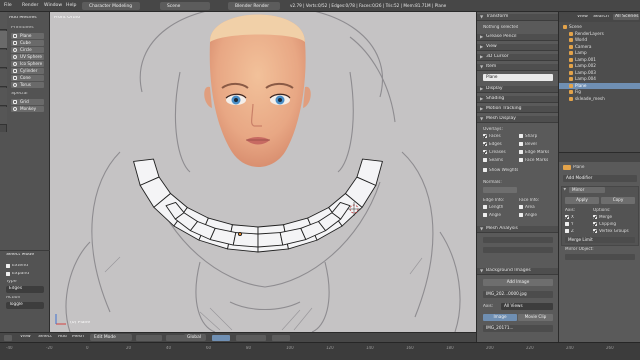 The width and height of the screenshot is (640, 360). What do you see at coordinates (567, 224) in the screenshot?
I see `axis-y-checkbox` at bounding box center [567, 224].